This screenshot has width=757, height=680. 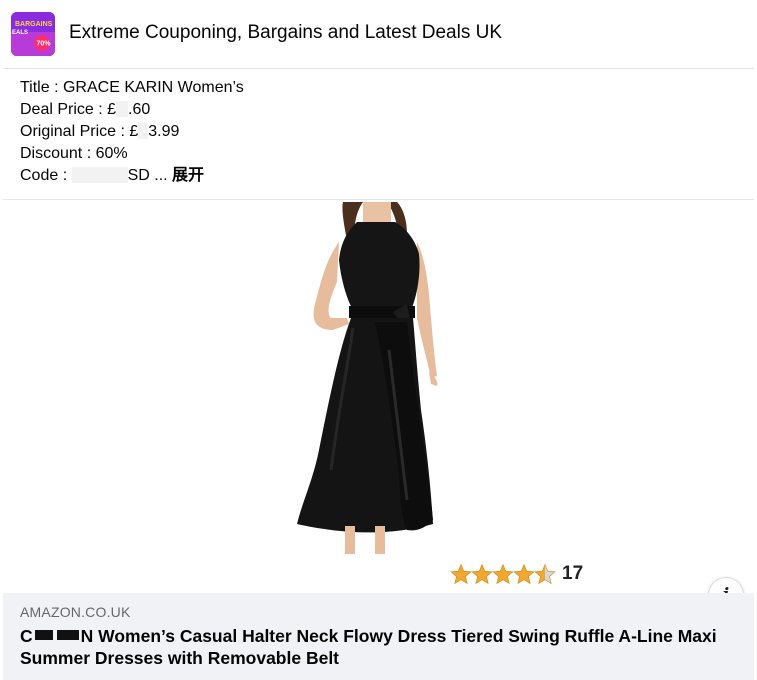 I want to click on rating-count: 17, so click(x=573, y=573).